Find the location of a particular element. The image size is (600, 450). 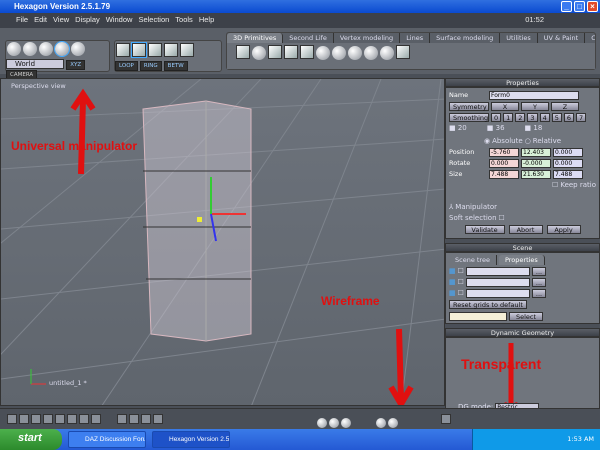

maximize-button: □ is located at coordinates (579, 6).